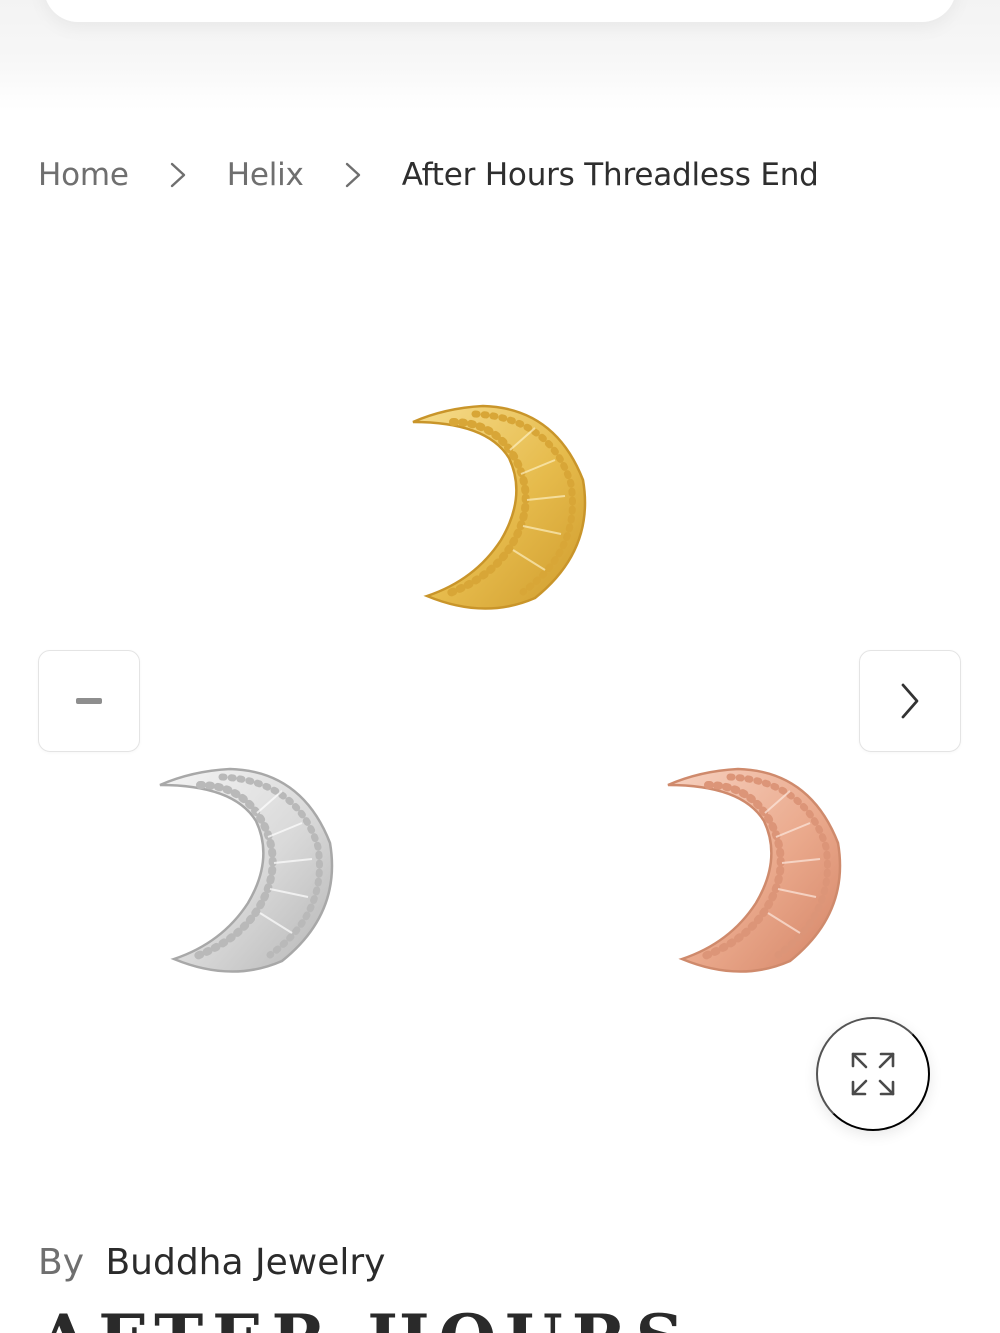 The image size is (1000, 1333). I want to click on rose-gold-moon-image, so click(754, 870).